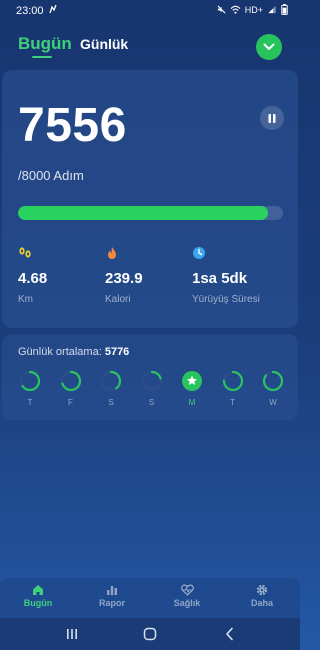 This screenshot has width=320, height=650. Describe the element at coordinates (72, 634) in the screenshot. I see `recent-apps-icon` at that location.